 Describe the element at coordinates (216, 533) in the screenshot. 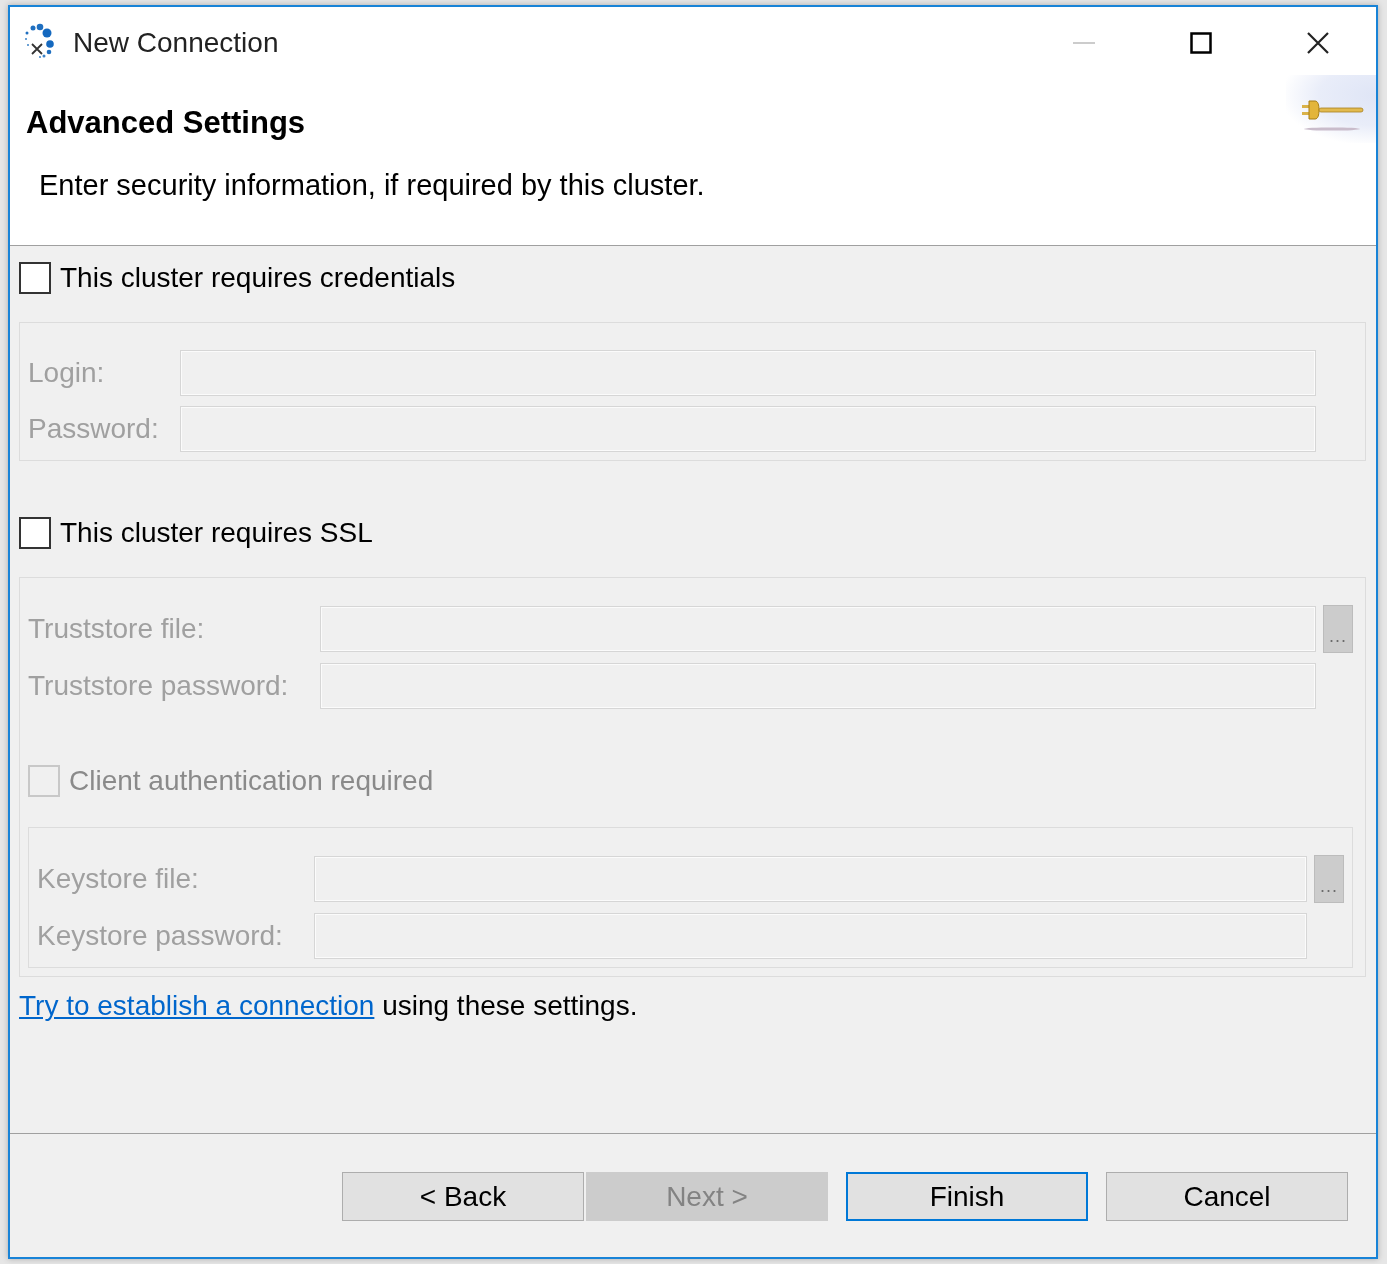

I see `checkbox-label: This cluster requires SSL` at that location.